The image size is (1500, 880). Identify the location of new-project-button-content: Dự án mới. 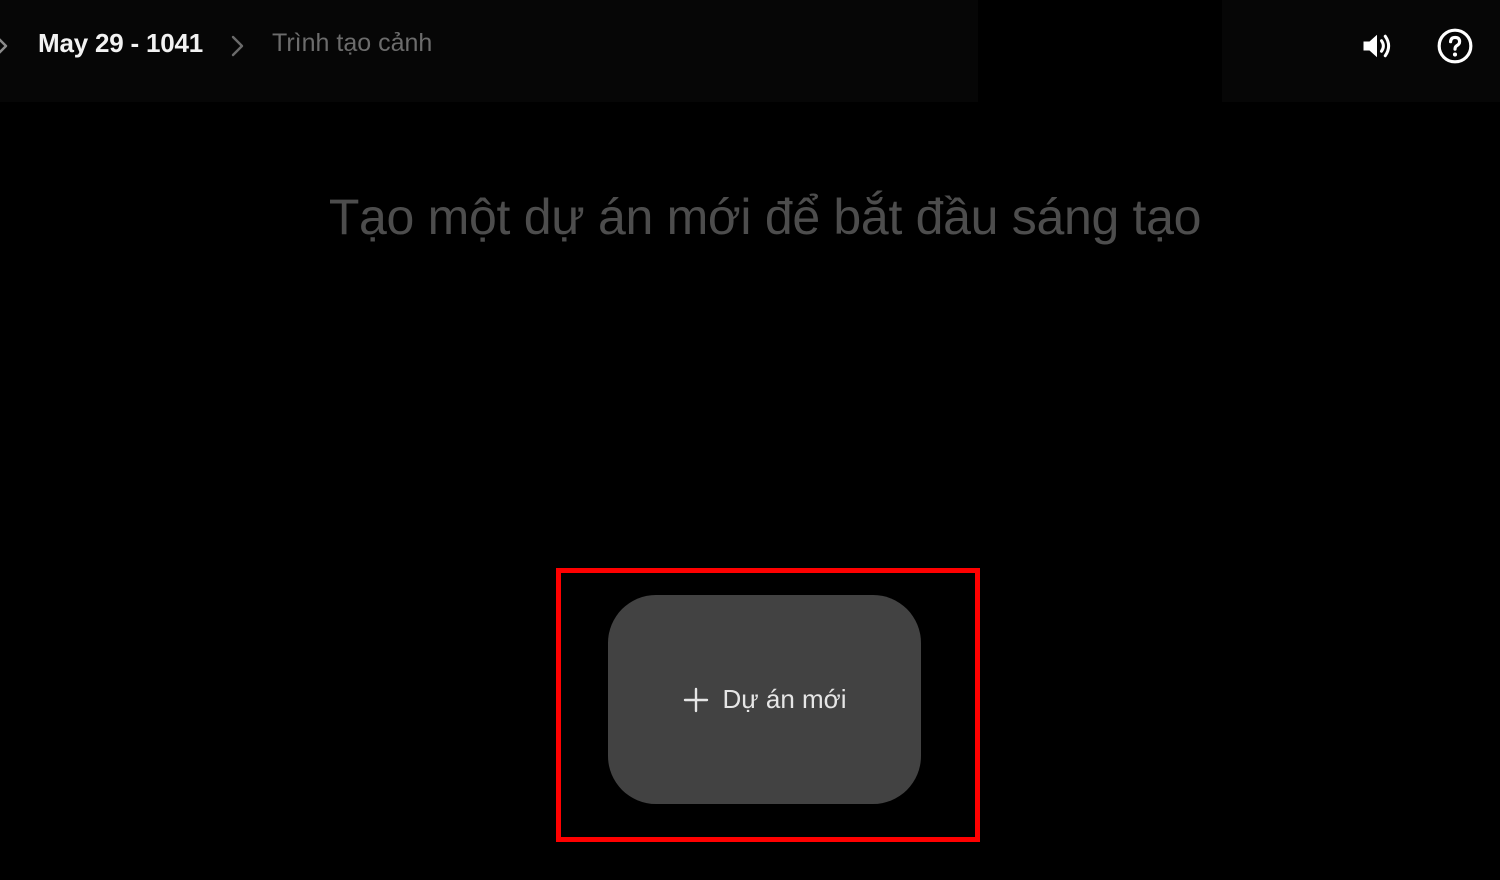
(764, 699).